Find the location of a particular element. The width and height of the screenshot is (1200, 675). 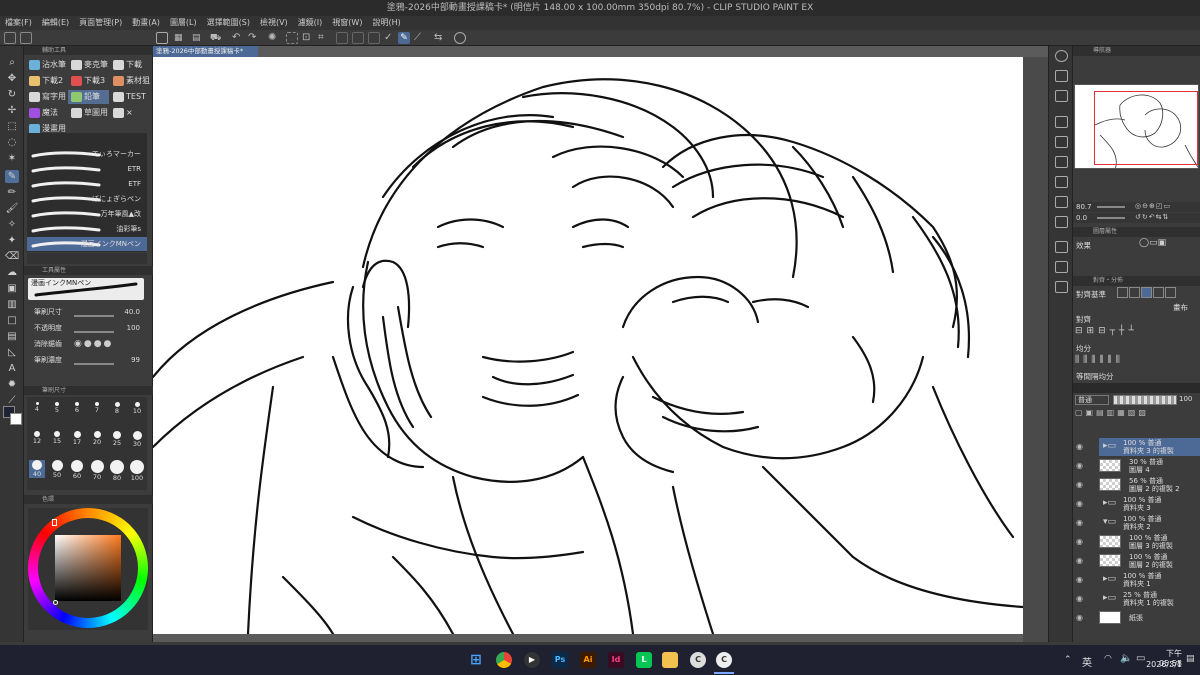

figure-tool-icon: □ is located at coordinates (12, 320).